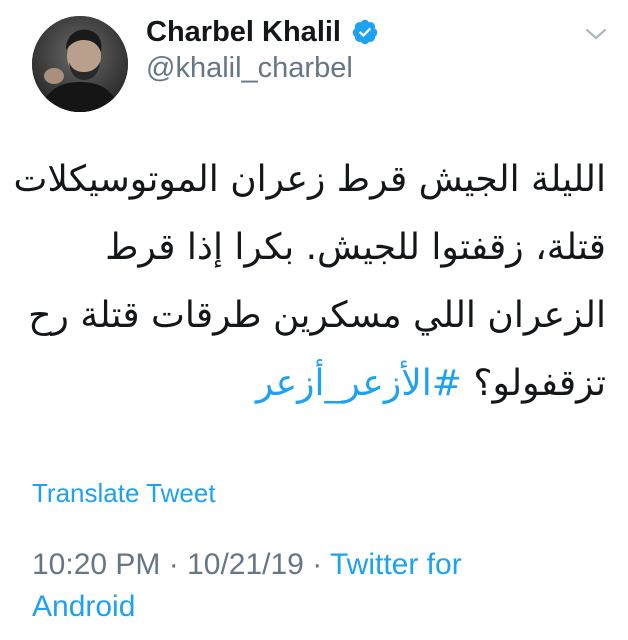 Image resolution: width=628 pixels, height=640 pixels. Describe the element at coordinates (317, 315) in the screenshot. I see `tweet-line: الزعران اللي مسكرين طرقات قتلة رح` at that location.